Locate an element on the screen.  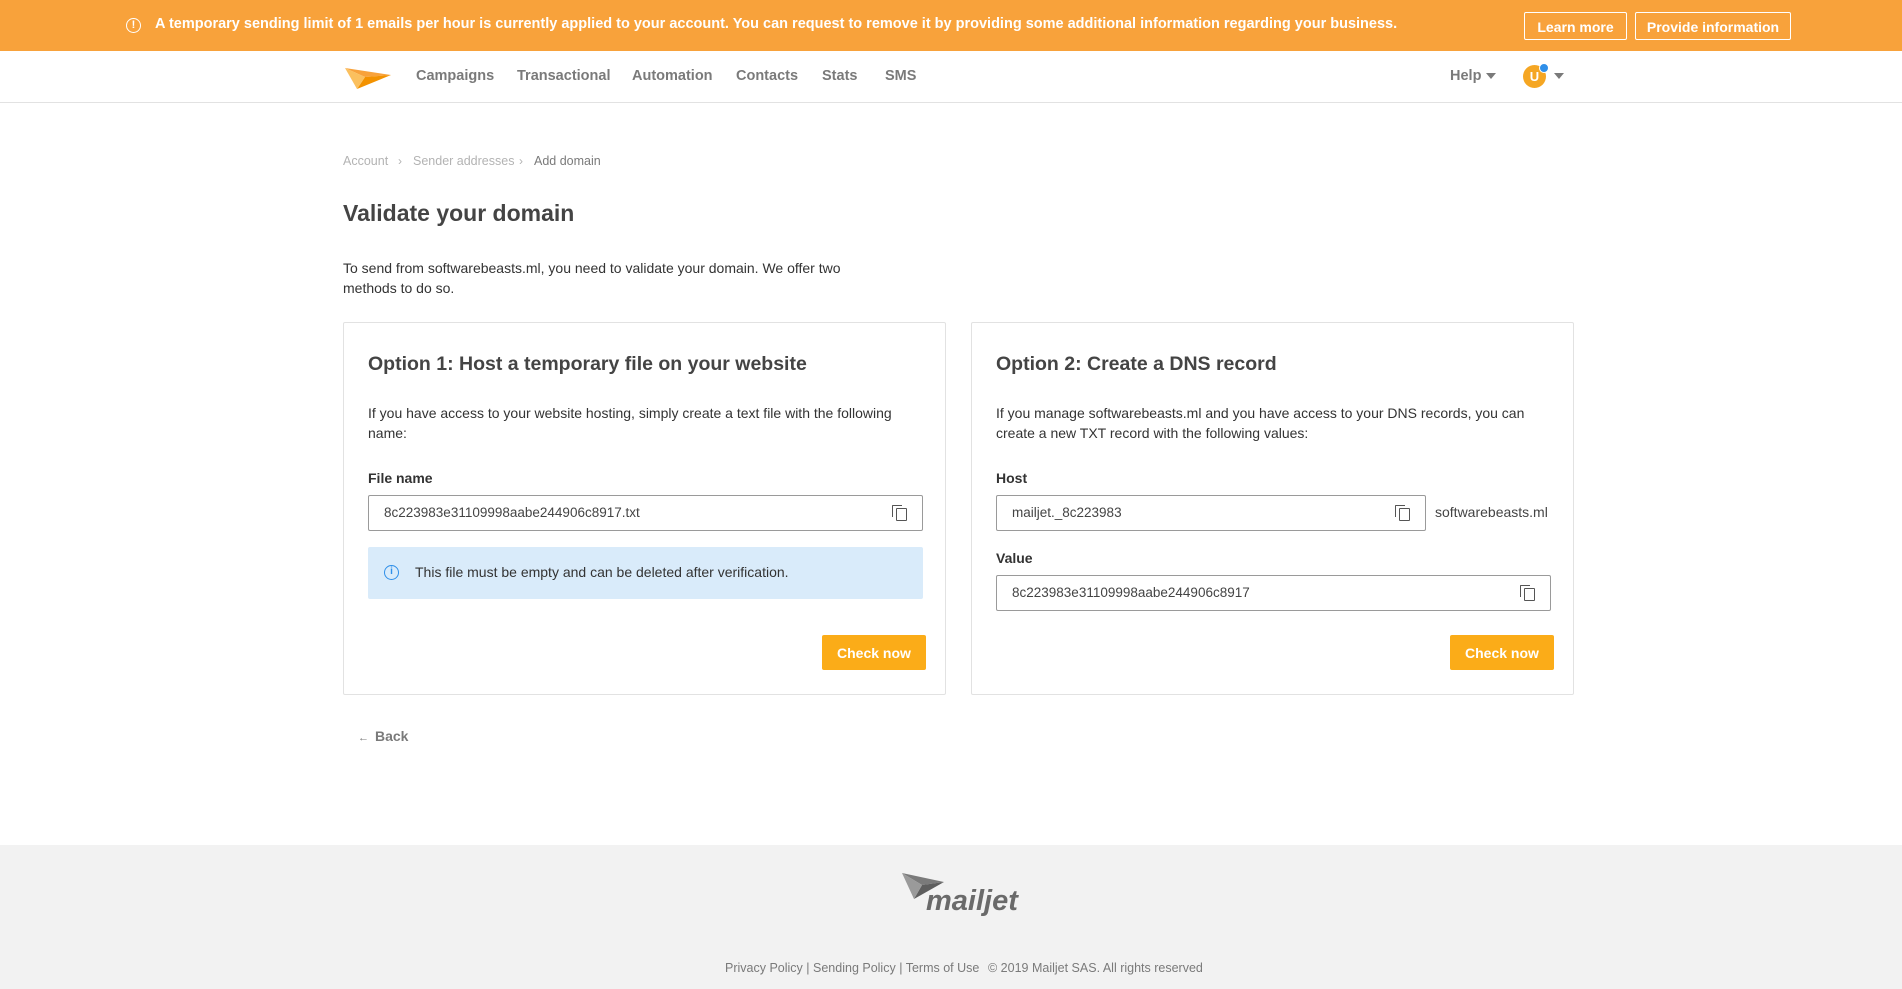
host-label: Host is located at coordinates (1012, 478).